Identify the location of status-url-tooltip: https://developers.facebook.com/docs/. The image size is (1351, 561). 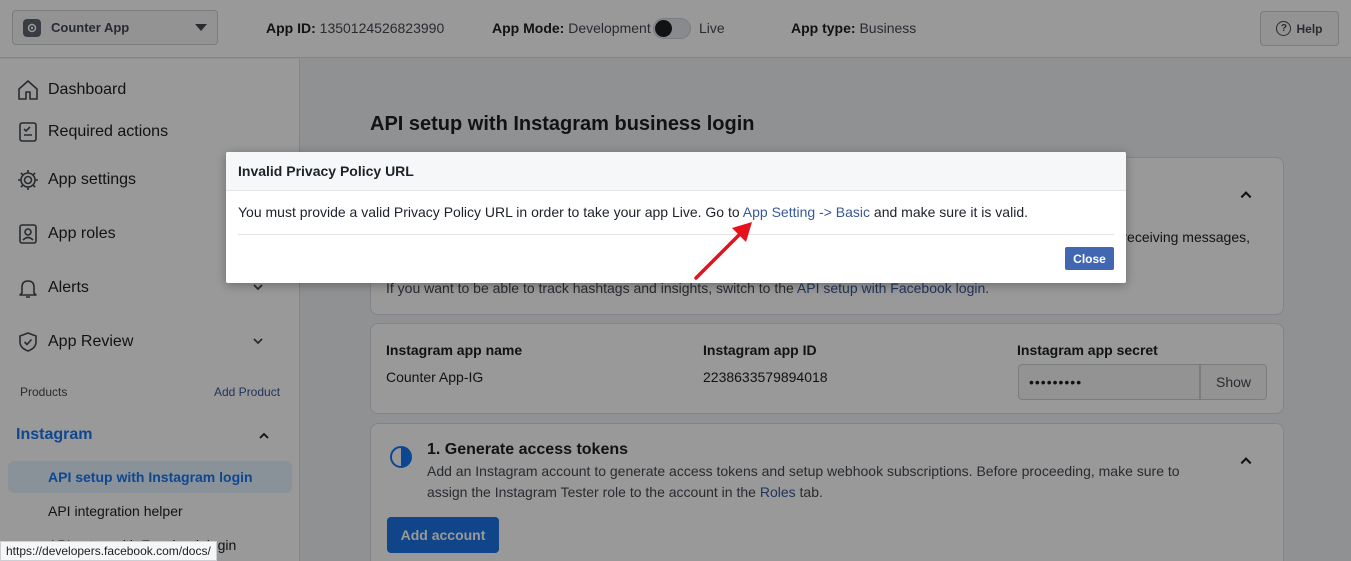
(108, 551).